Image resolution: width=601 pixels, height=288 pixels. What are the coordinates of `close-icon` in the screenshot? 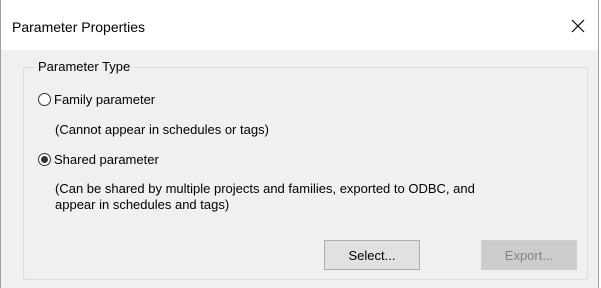 It's located at (578, 26).